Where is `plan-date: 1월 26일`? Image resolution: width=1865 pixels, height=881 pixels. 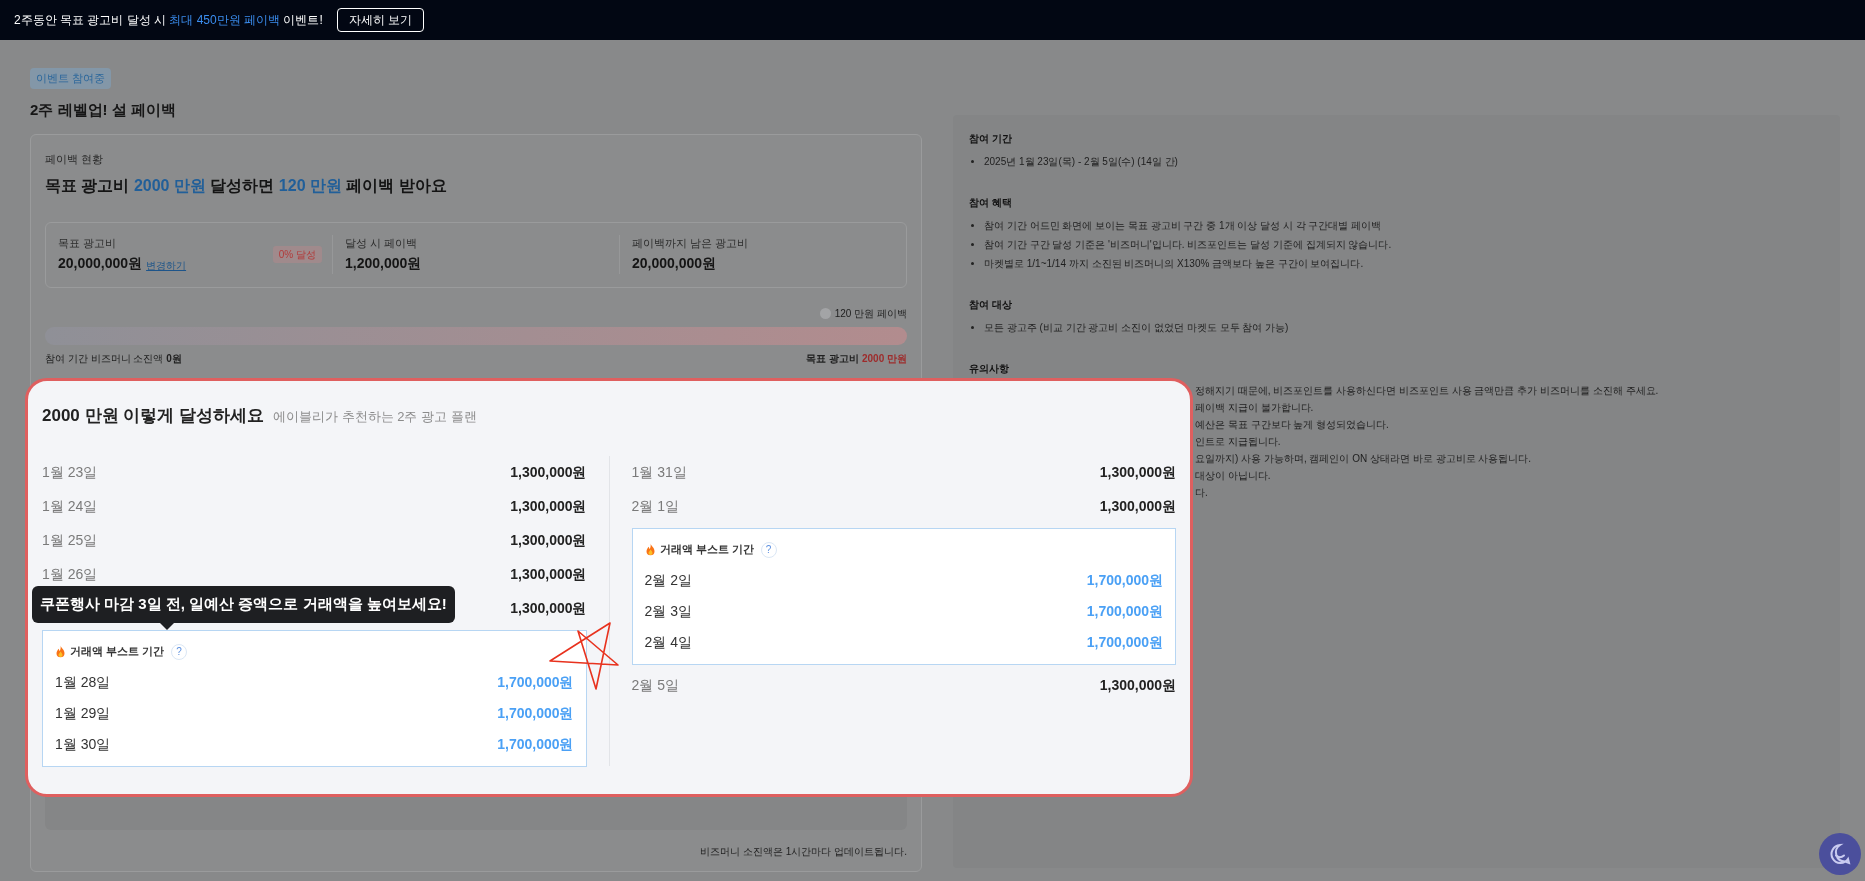
plan-date: 1월 26일 is located at coordinates (70, 574).